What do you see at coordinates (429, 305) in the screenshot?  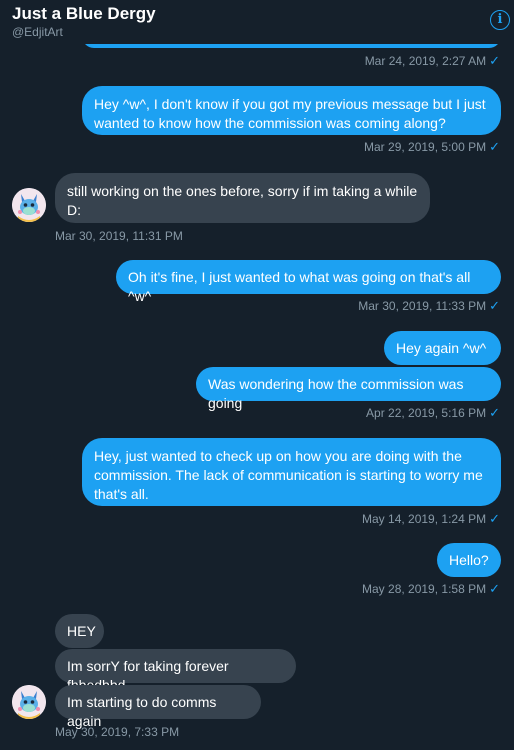 I see `message-timestamp: Mar 30, 2019, 11:33 PM ✓` at bounding box center [429, 305].